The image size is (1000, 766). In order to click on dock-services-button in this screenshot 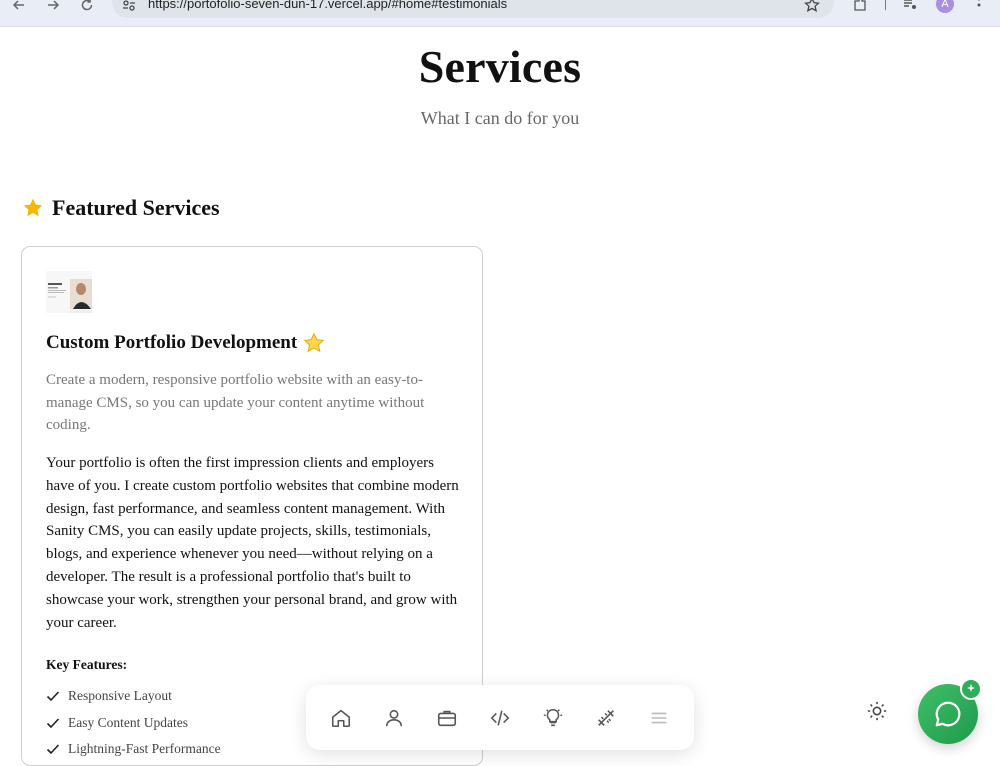, I will do `click(606, 718)`.